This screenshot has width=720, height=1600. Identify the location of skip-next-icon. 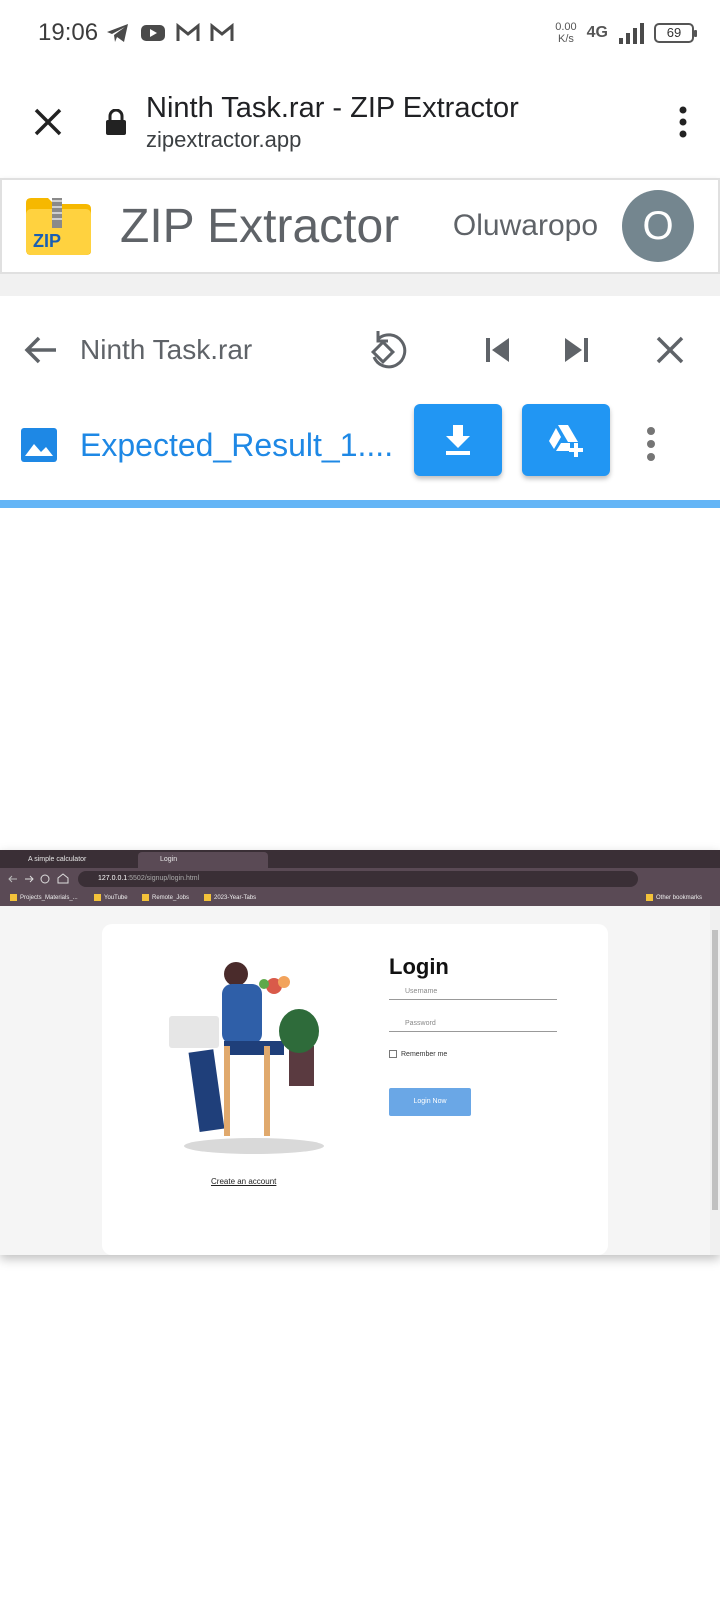
(576, 350).